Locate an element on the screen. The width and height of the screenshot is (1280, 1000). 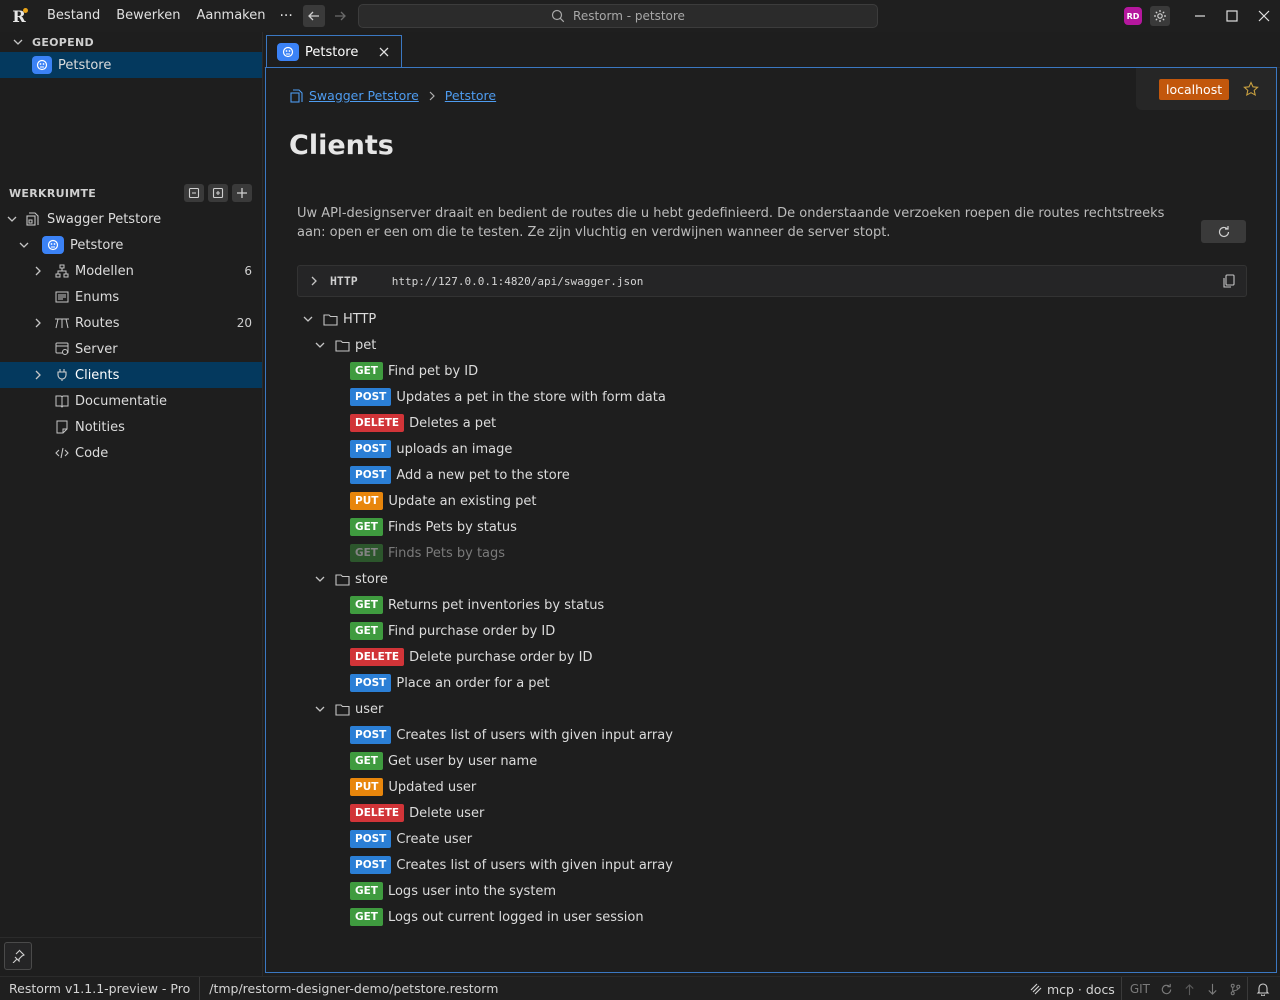
sidebar-item-label: Code is located at coordinates (92, 453).